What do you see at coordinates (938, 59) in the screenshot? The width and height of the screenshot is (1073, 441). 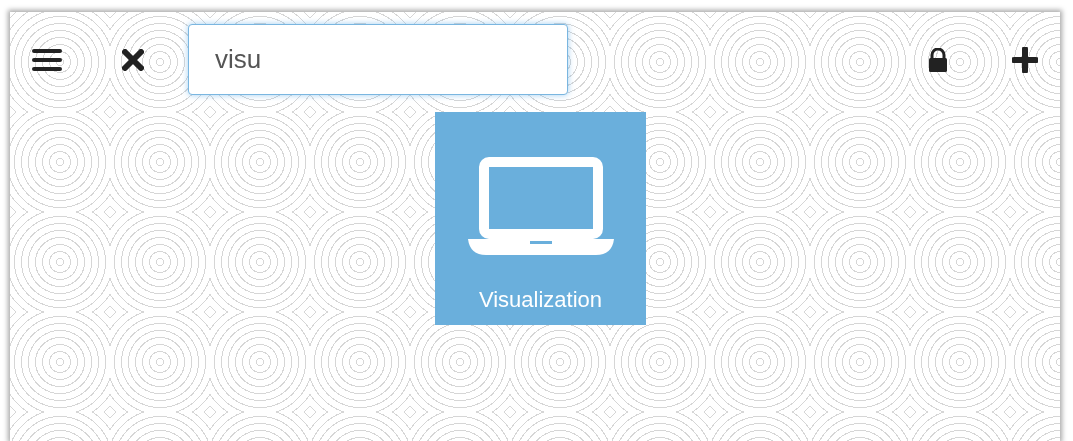 I see `lock-icon` at bounding box center [938, 59].